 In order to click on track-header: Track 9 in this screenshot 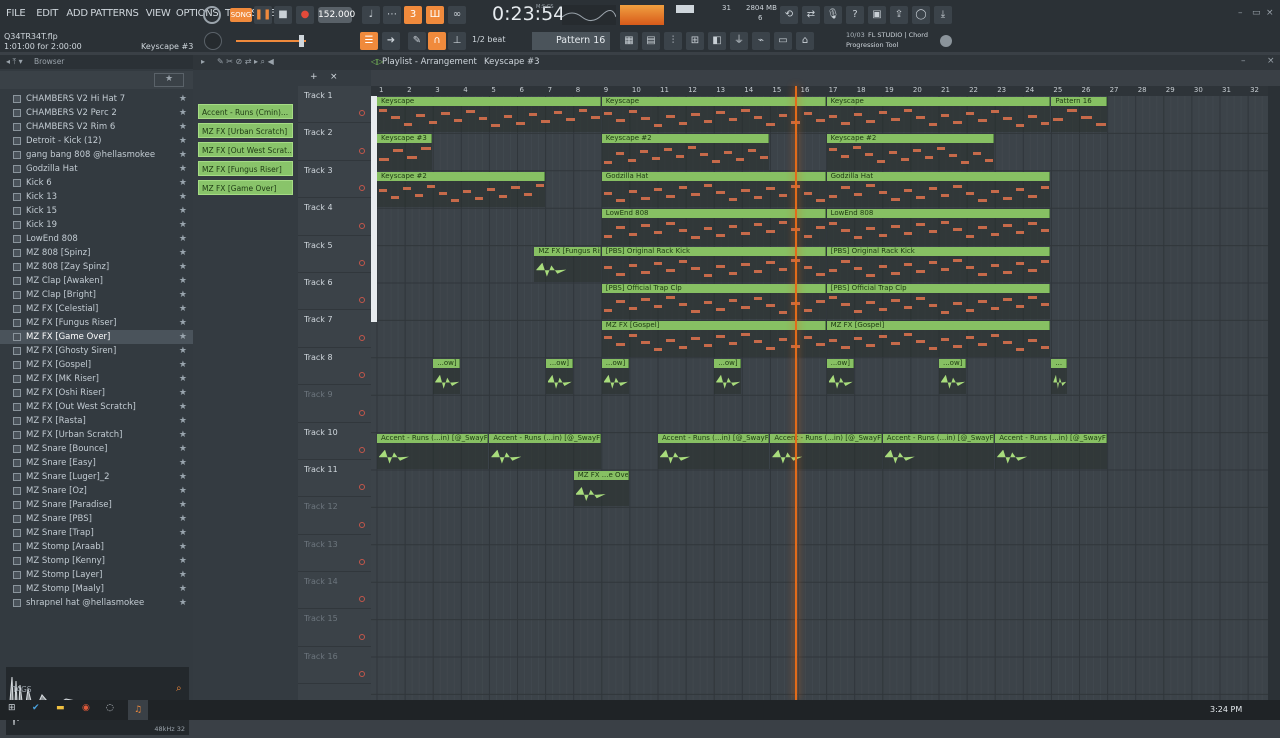, I will do `click(334, 404)`.